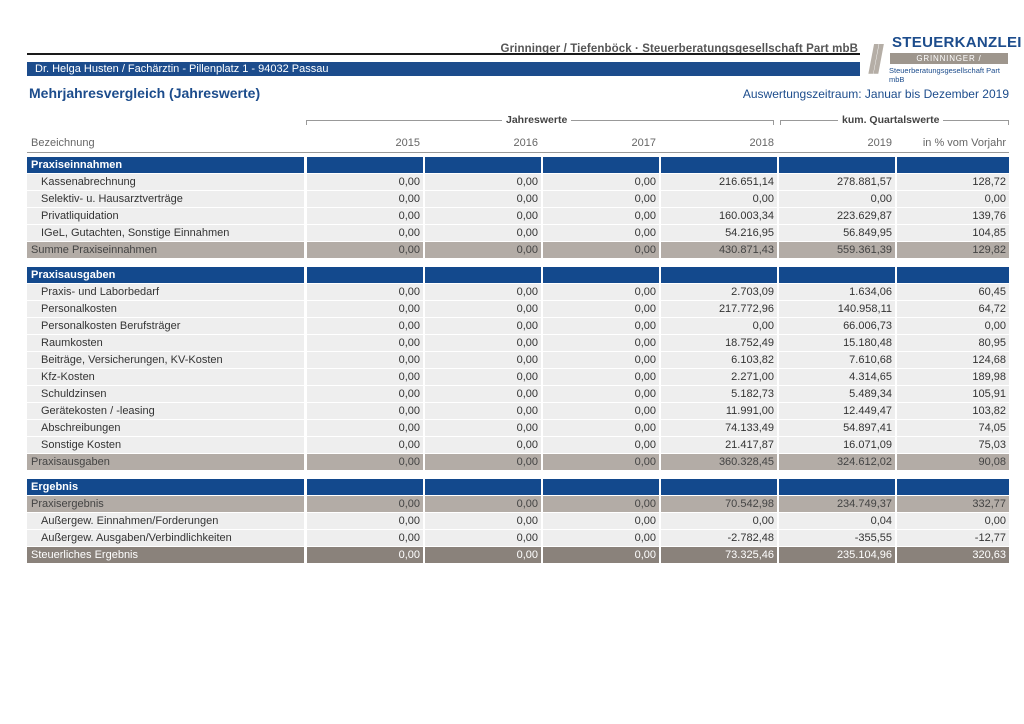 The height and width of the screenshot is (724, 1024). Describe the element at coordinates (165, 428) in the screenshot. I see `table-row-label: Abschreibungen` at that location.